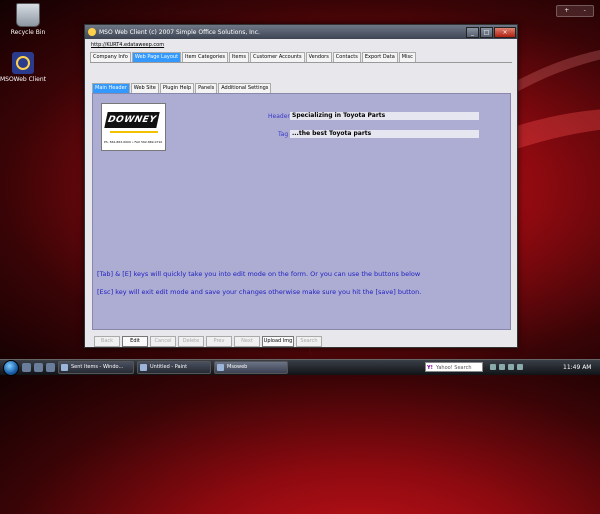 The image size is (600, 514). Describe the element at coordinates (28, 15) in the screenshot. I see `recycle-bin-icon` at that location.